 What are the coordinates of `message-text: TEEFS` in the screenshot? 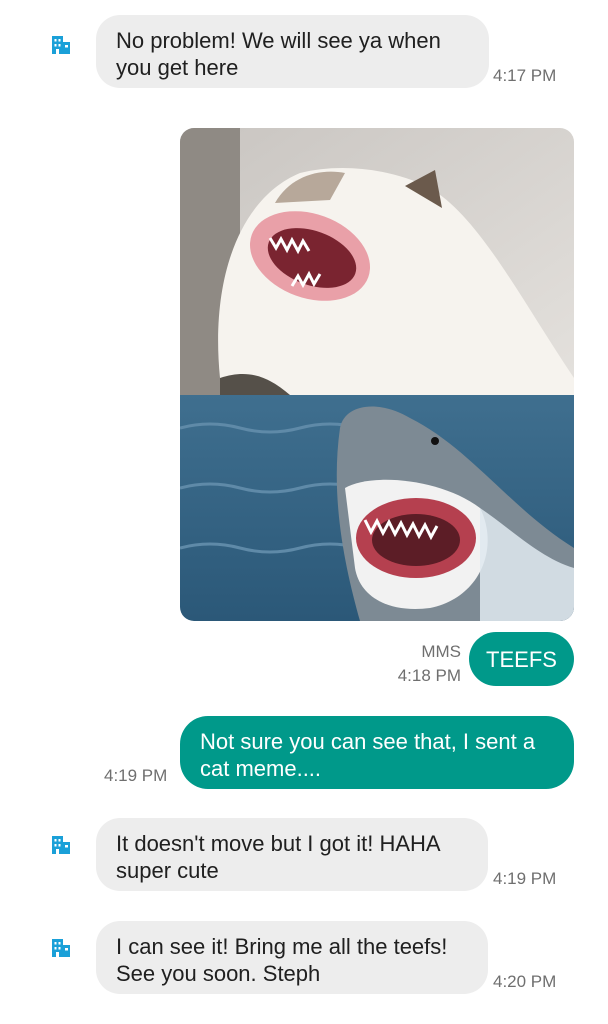 It's located at (521, 659).